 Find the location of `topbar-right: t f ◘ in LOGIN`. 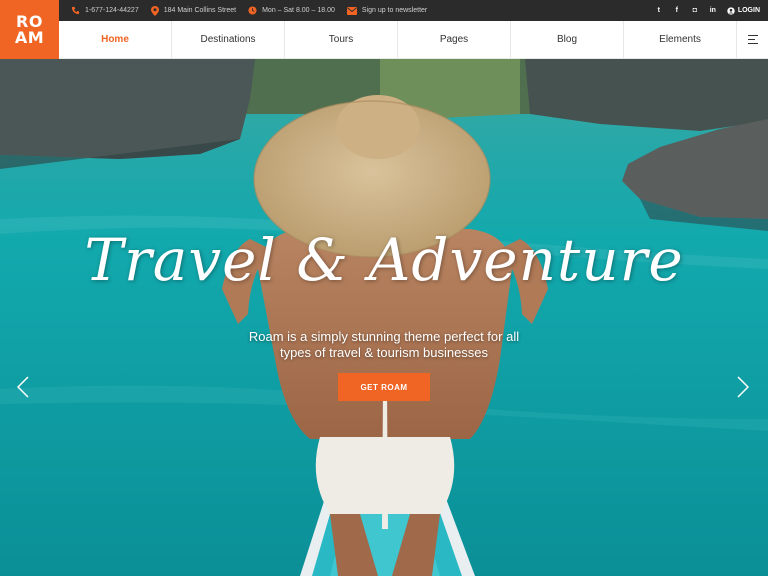

topbar-right: t f ◘ in LOGIN is located at coordinates (711, 10).